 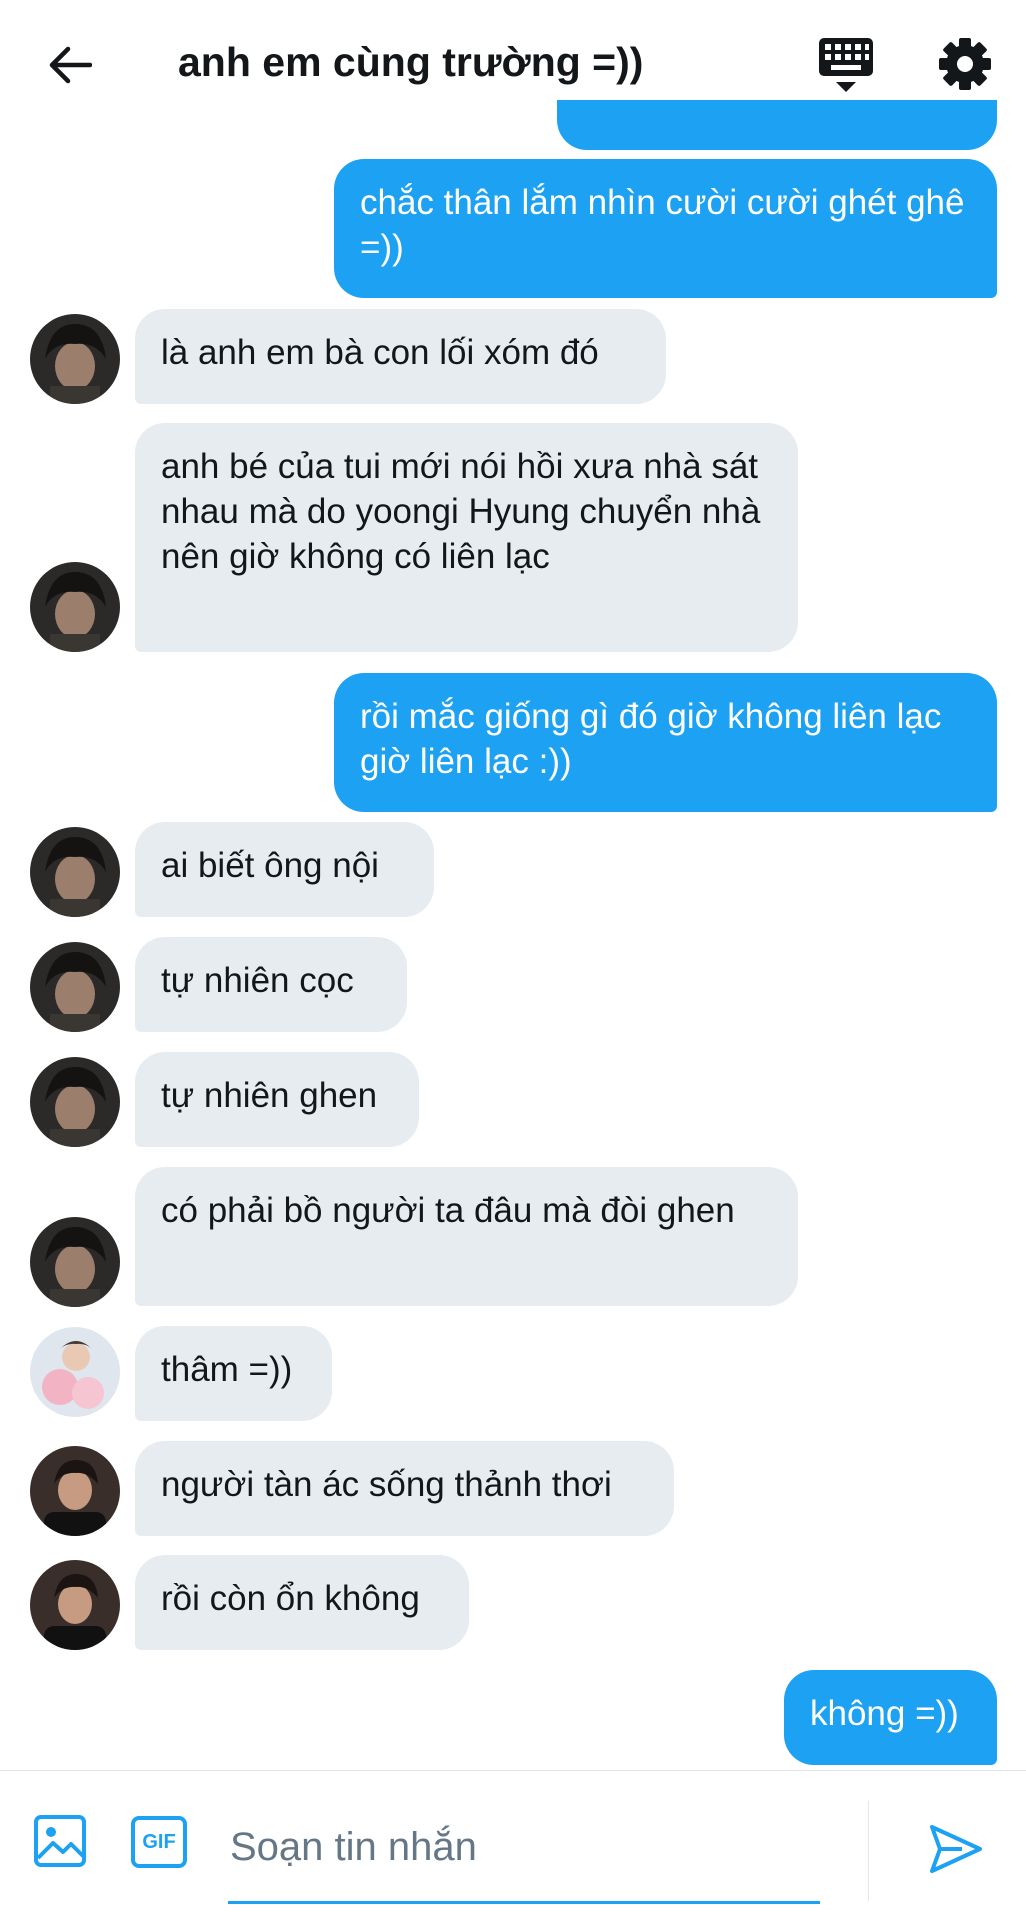 I want to click on message-bubble-partial, so click(x=777, y=125).